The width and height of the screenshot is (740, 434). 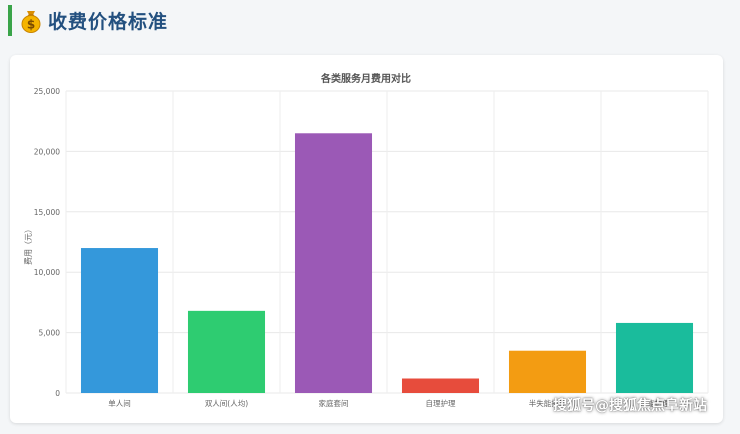 I want to click on watermark-text: 搜狐号@搜狐焦点阜新站, so click(x=630, y=406).